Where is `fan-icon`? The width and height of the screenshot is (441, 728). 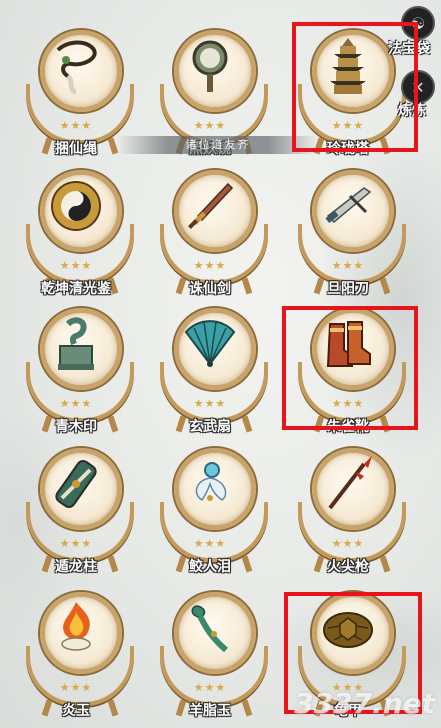
fan-icon is located at coordinates (210, 344).